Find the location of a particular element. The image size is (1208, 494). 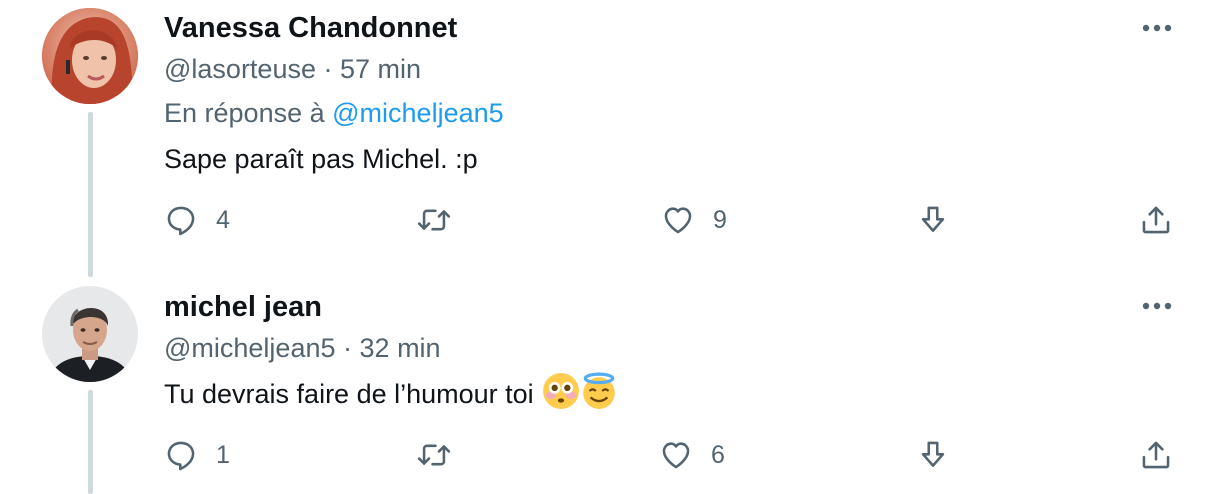

tweet-text: Tu devrais faire de l’humour toi is located at coordinates (349, 394).